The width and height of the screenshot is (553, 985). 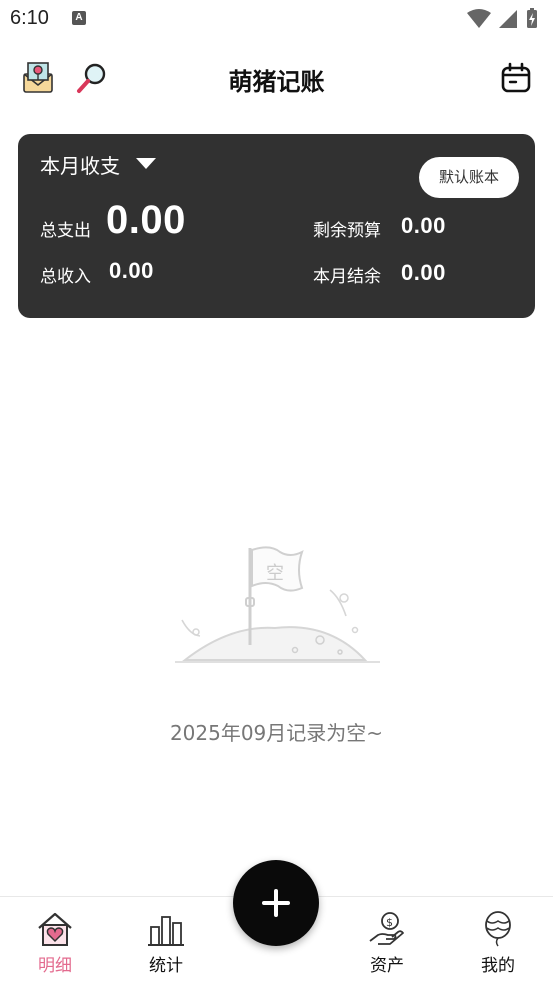 I want to click on tab-profile: 我的, so click(x=498, y=941).